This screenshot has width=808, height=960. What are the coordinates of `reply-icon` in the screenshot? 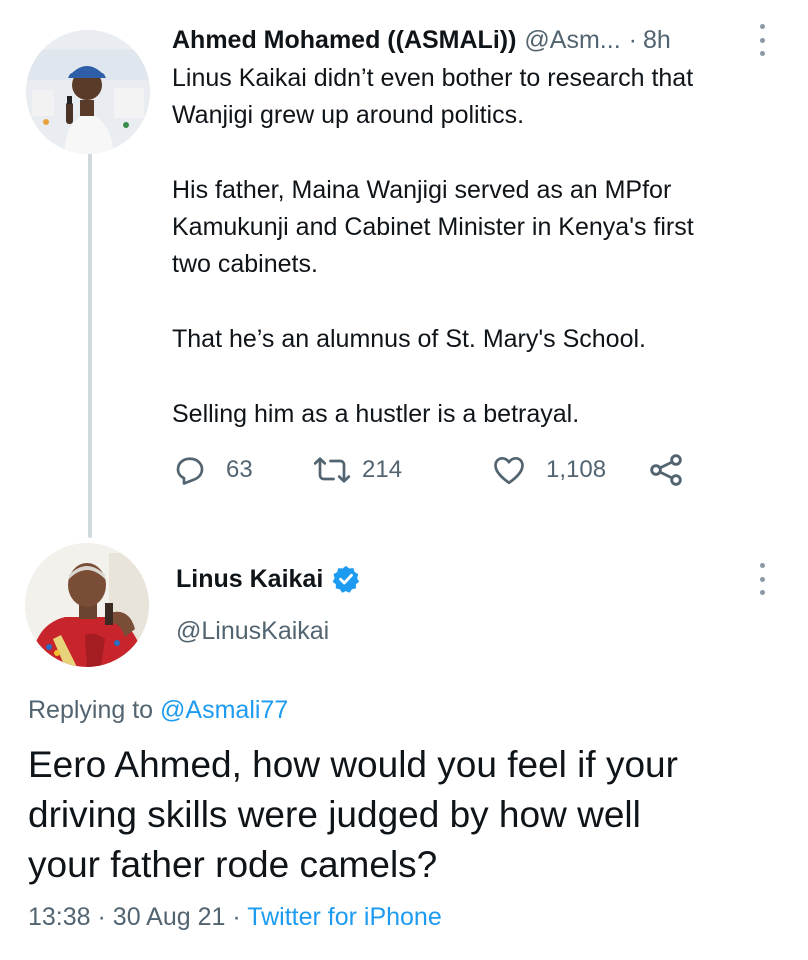 It's located at (190, 471).